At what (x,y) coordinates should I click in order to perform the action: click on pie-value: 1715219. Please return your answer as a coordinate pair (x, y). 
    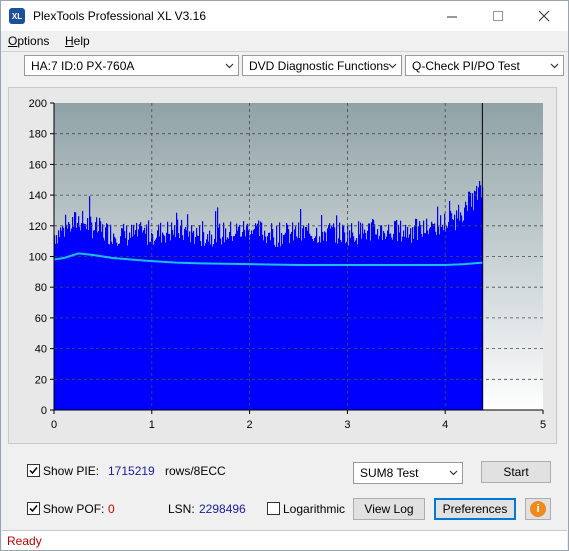
    Looking at the image, I should click on (131, 471).